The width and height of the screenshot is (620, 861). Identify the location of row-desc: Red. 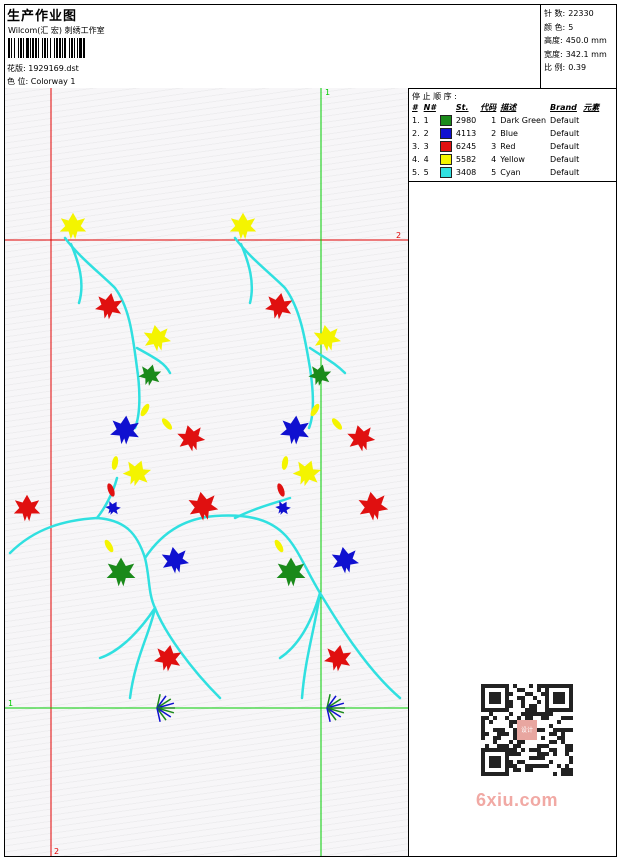
(508, 146).